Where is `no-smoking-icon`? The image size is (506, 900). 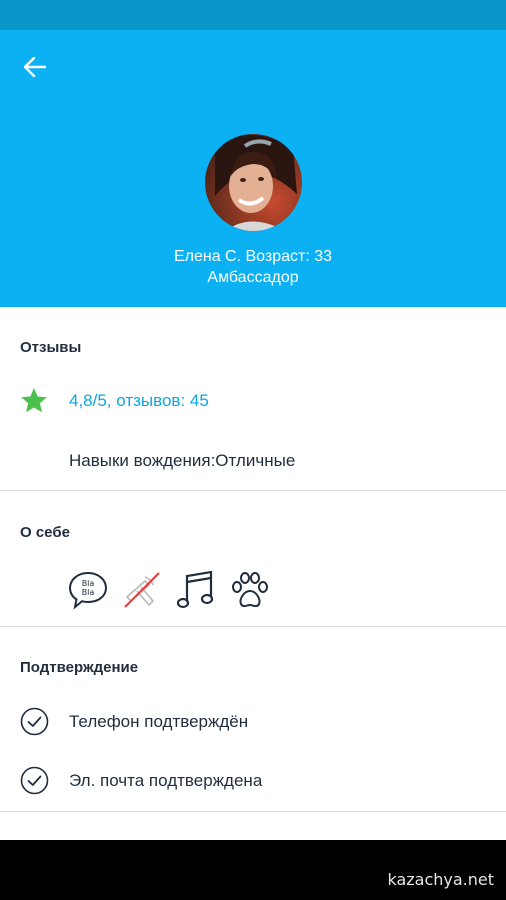
no-smoking-icon is located at coordinates (142, 590).